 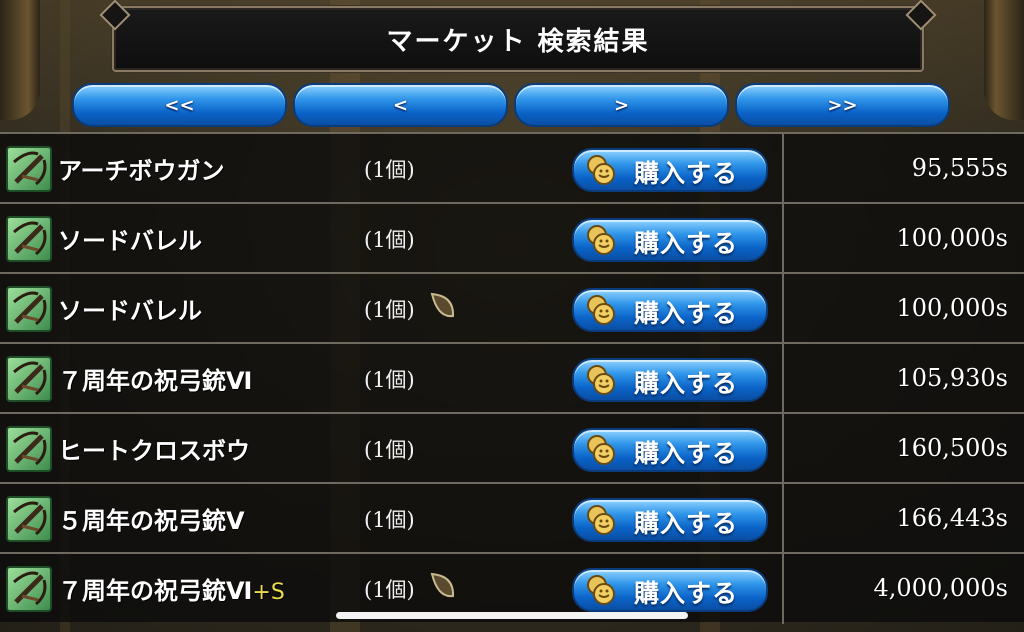 I want to click on item-name: アーチボウガン, so click(x=141, y=171).